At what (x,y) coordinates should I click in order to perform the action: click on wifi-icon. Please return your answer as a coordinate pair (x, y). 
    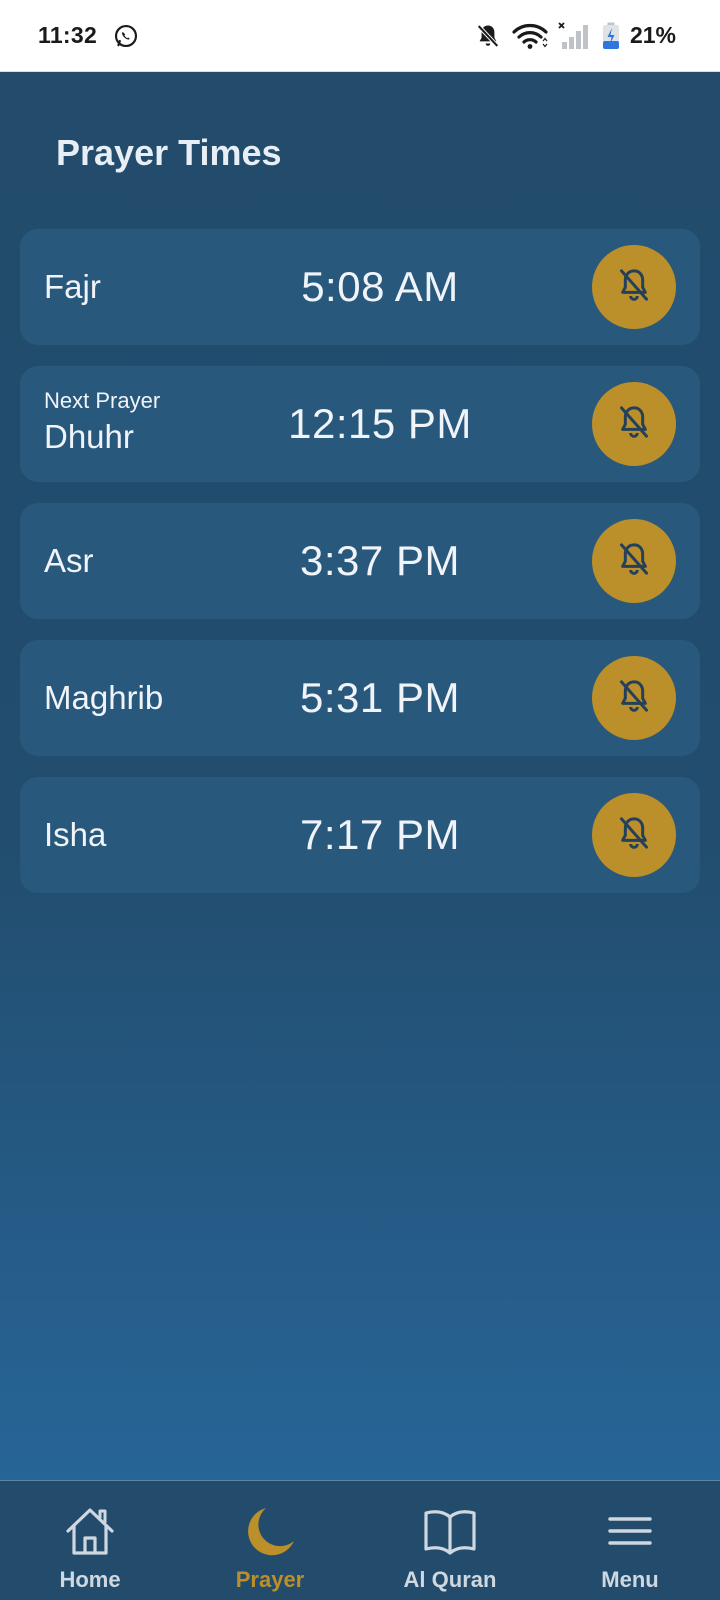
    Looking at the image, I should click on (530, 36).